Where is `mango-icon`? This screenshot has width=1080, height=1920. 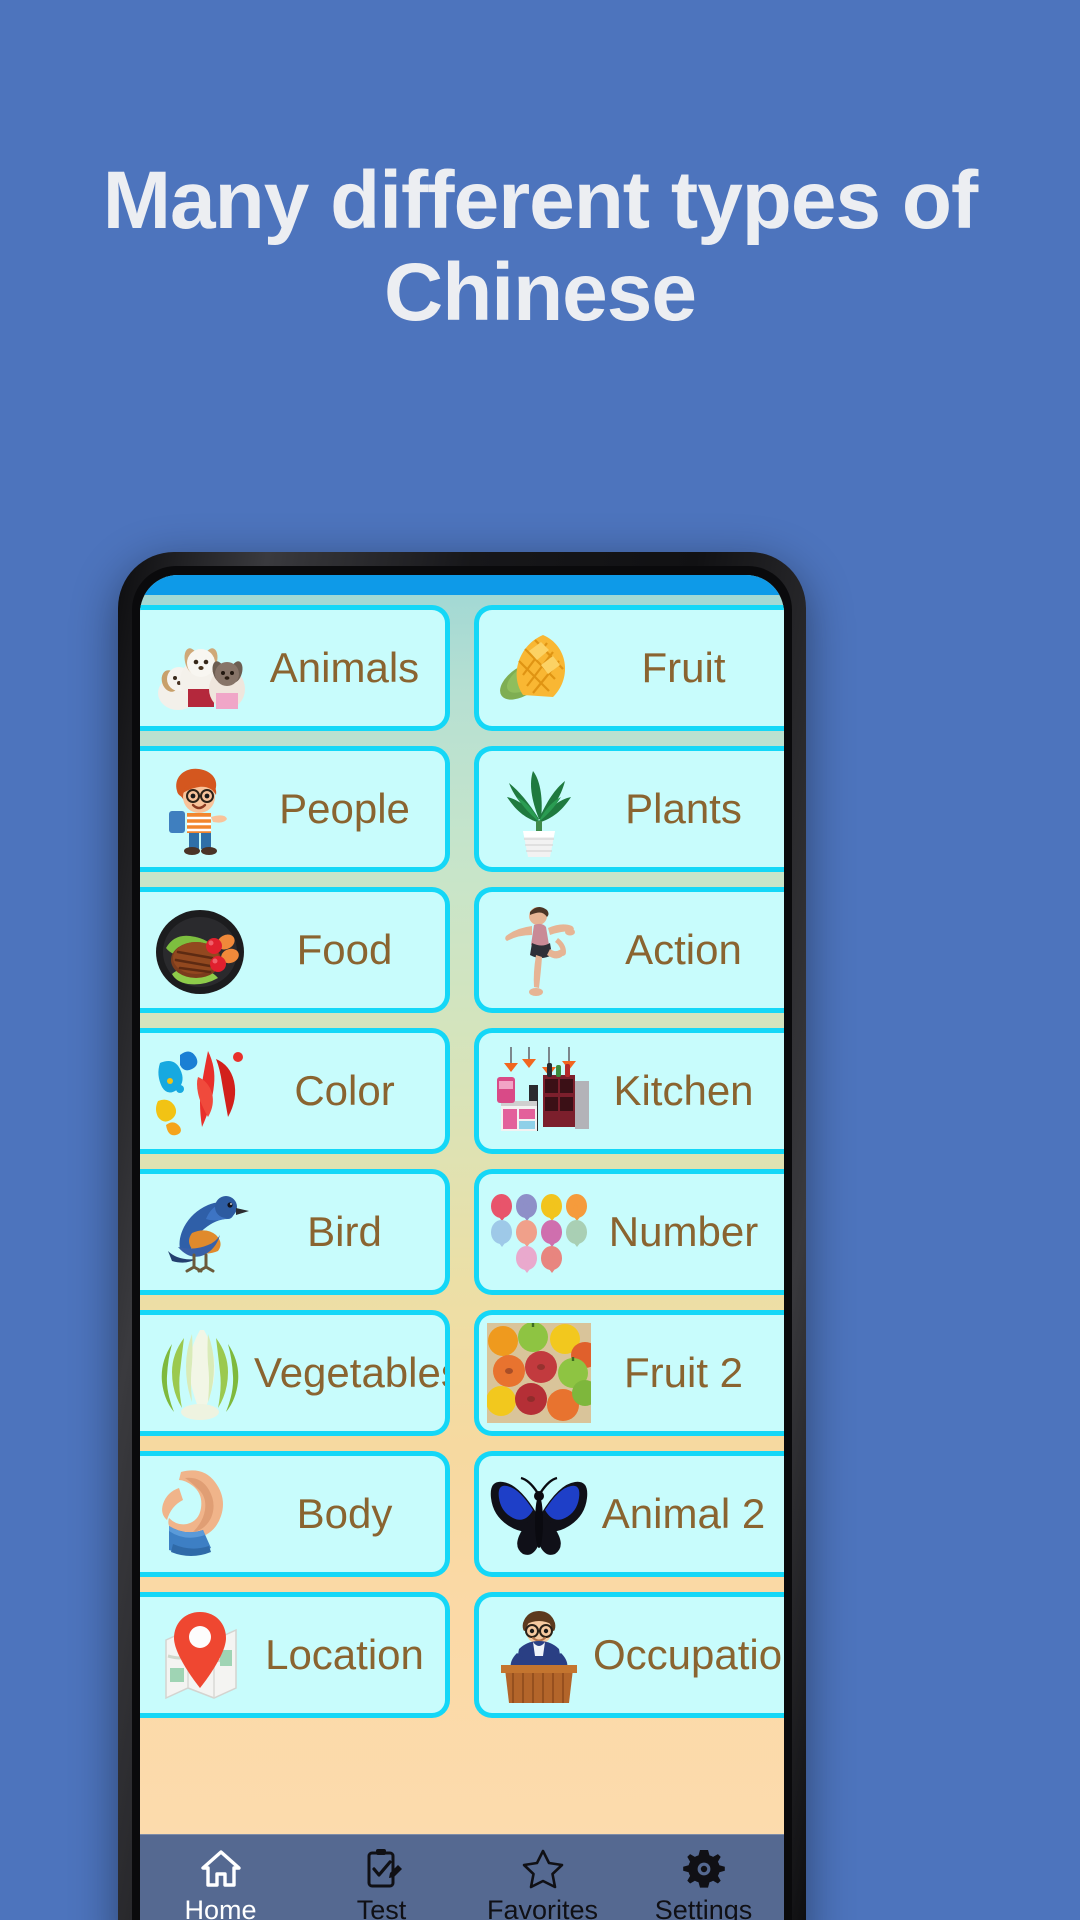
mango-icon is located at coordinates (539, 668).